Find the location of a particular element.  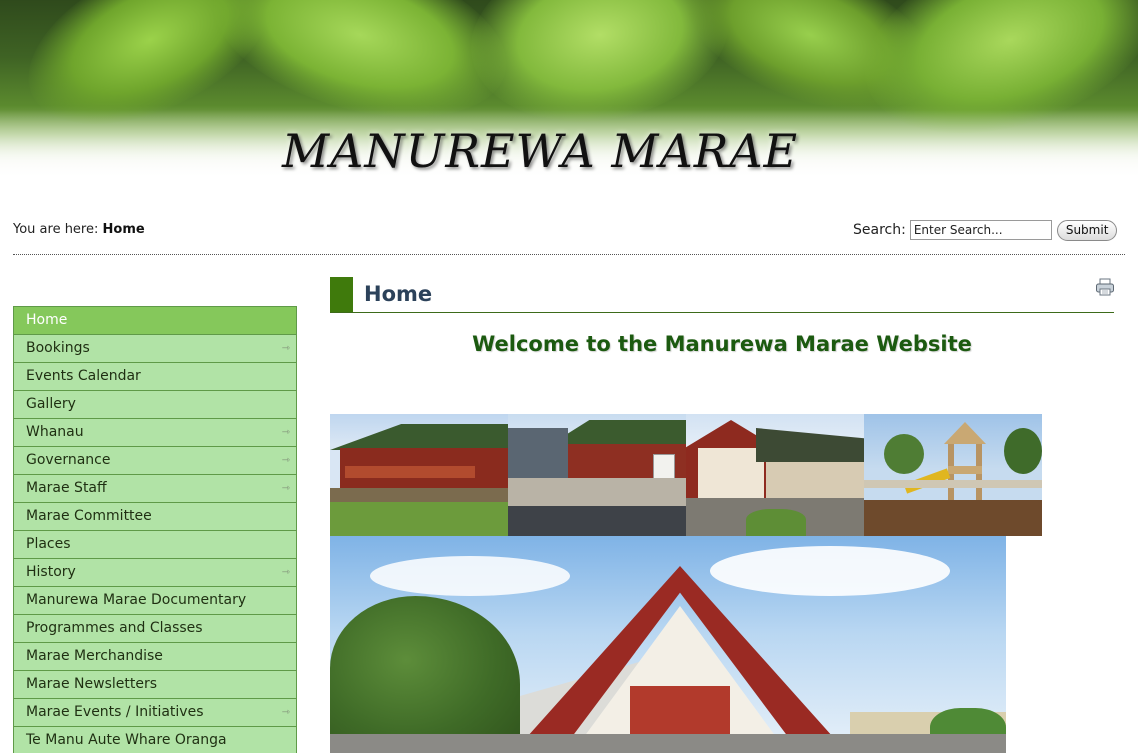

menu-item-marae-committee: Marae Committee is located at coordinates (155, 517).